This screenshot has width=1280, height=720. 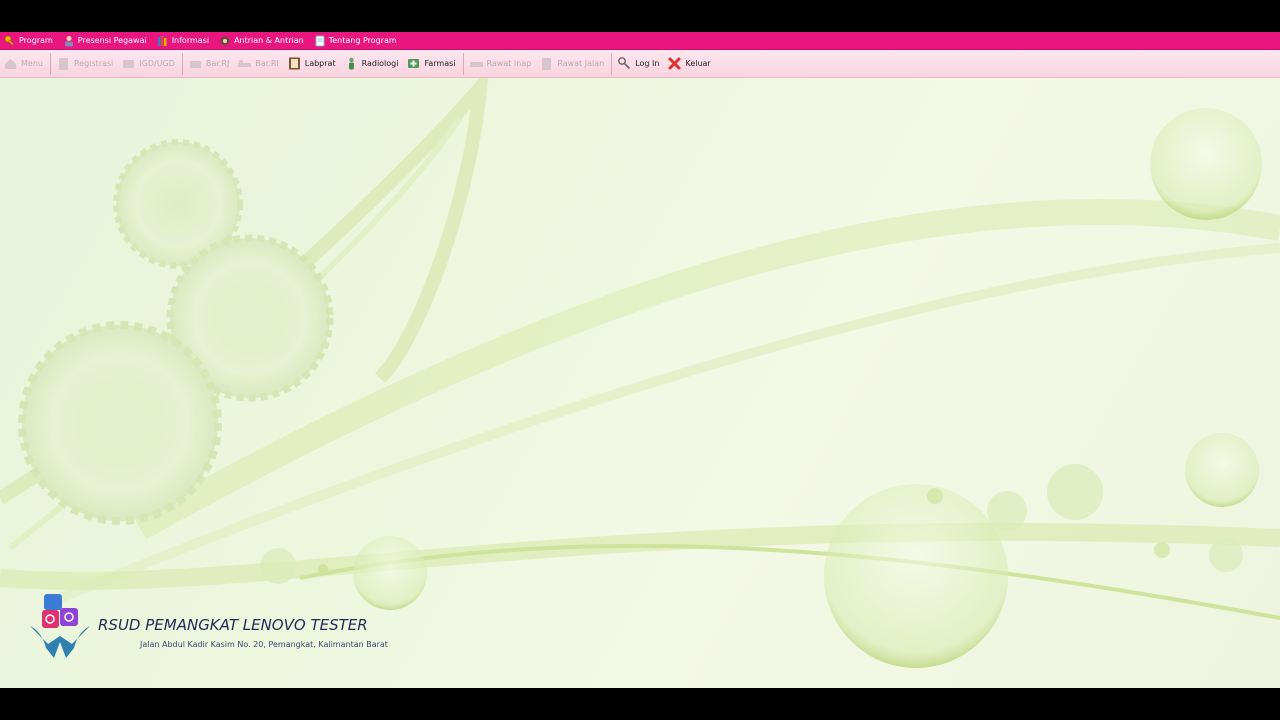 I want to click on rawat-jalan-button: Rawat Jalan, so click(x=572, y=64).